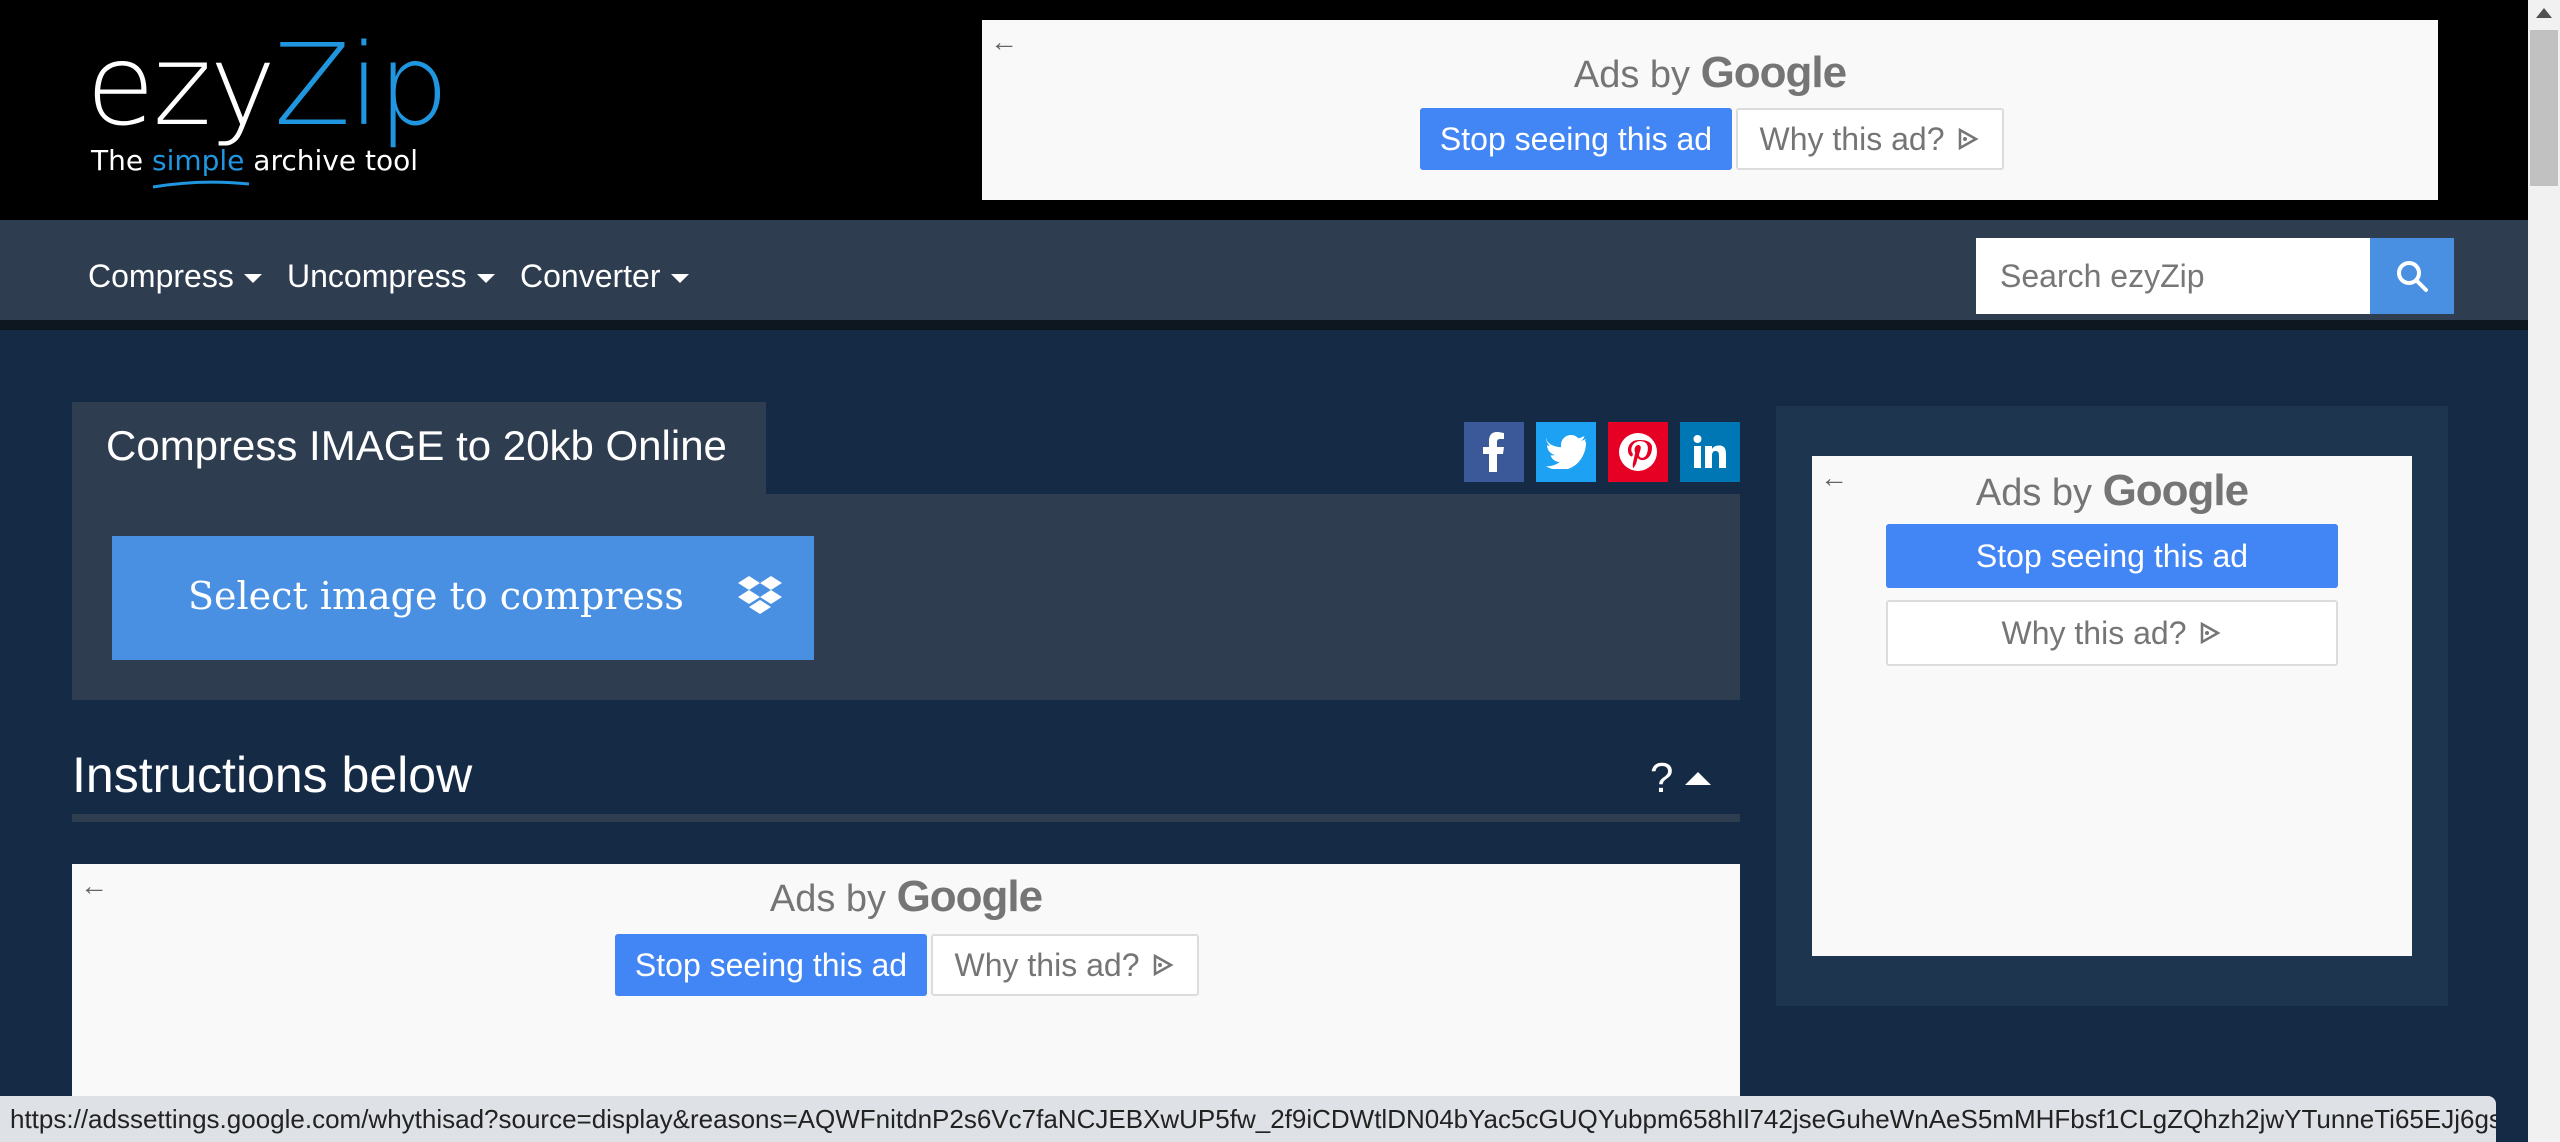 This screenshot has height=1142, width=2560. I want to click on twitter-icon, so click(1566, 452).